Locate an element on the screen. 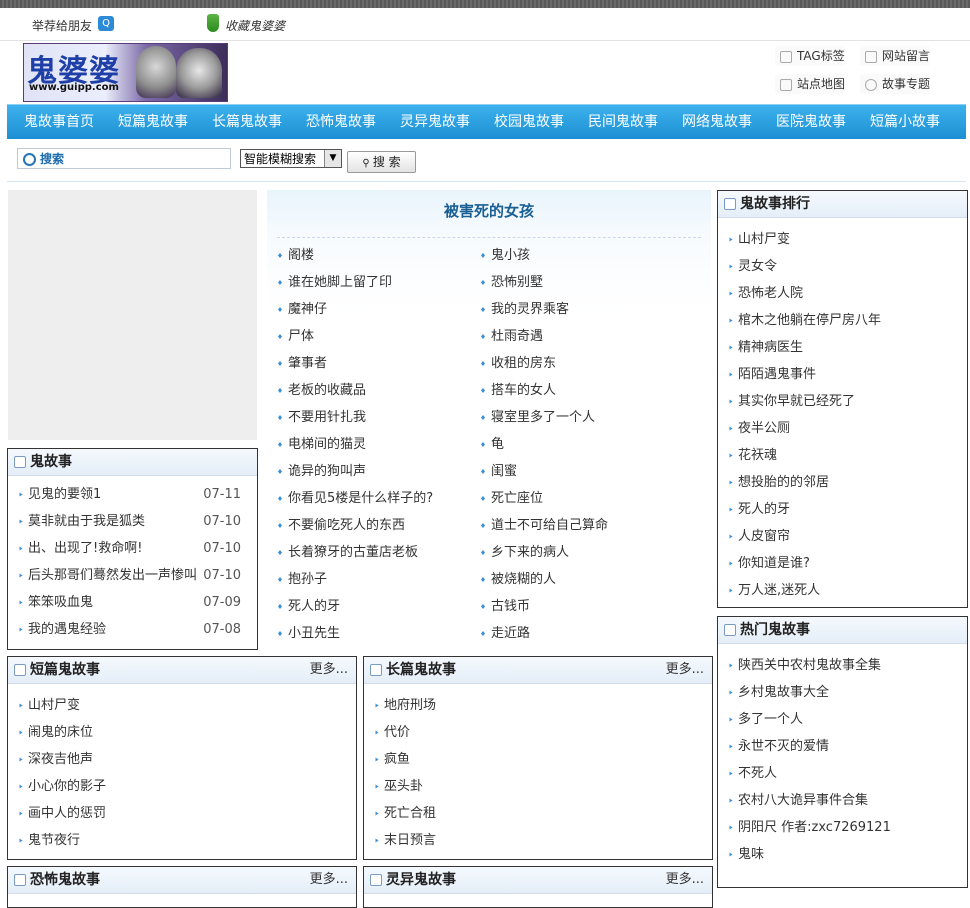  list-item: 谁在她脚上留了印 is located at coordinates (350, 282).